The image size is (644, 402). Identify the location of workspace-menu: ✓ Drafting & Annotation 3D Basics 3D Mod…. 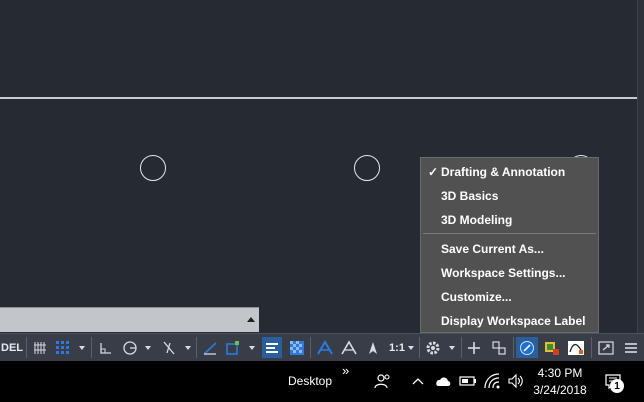
(509, 245).